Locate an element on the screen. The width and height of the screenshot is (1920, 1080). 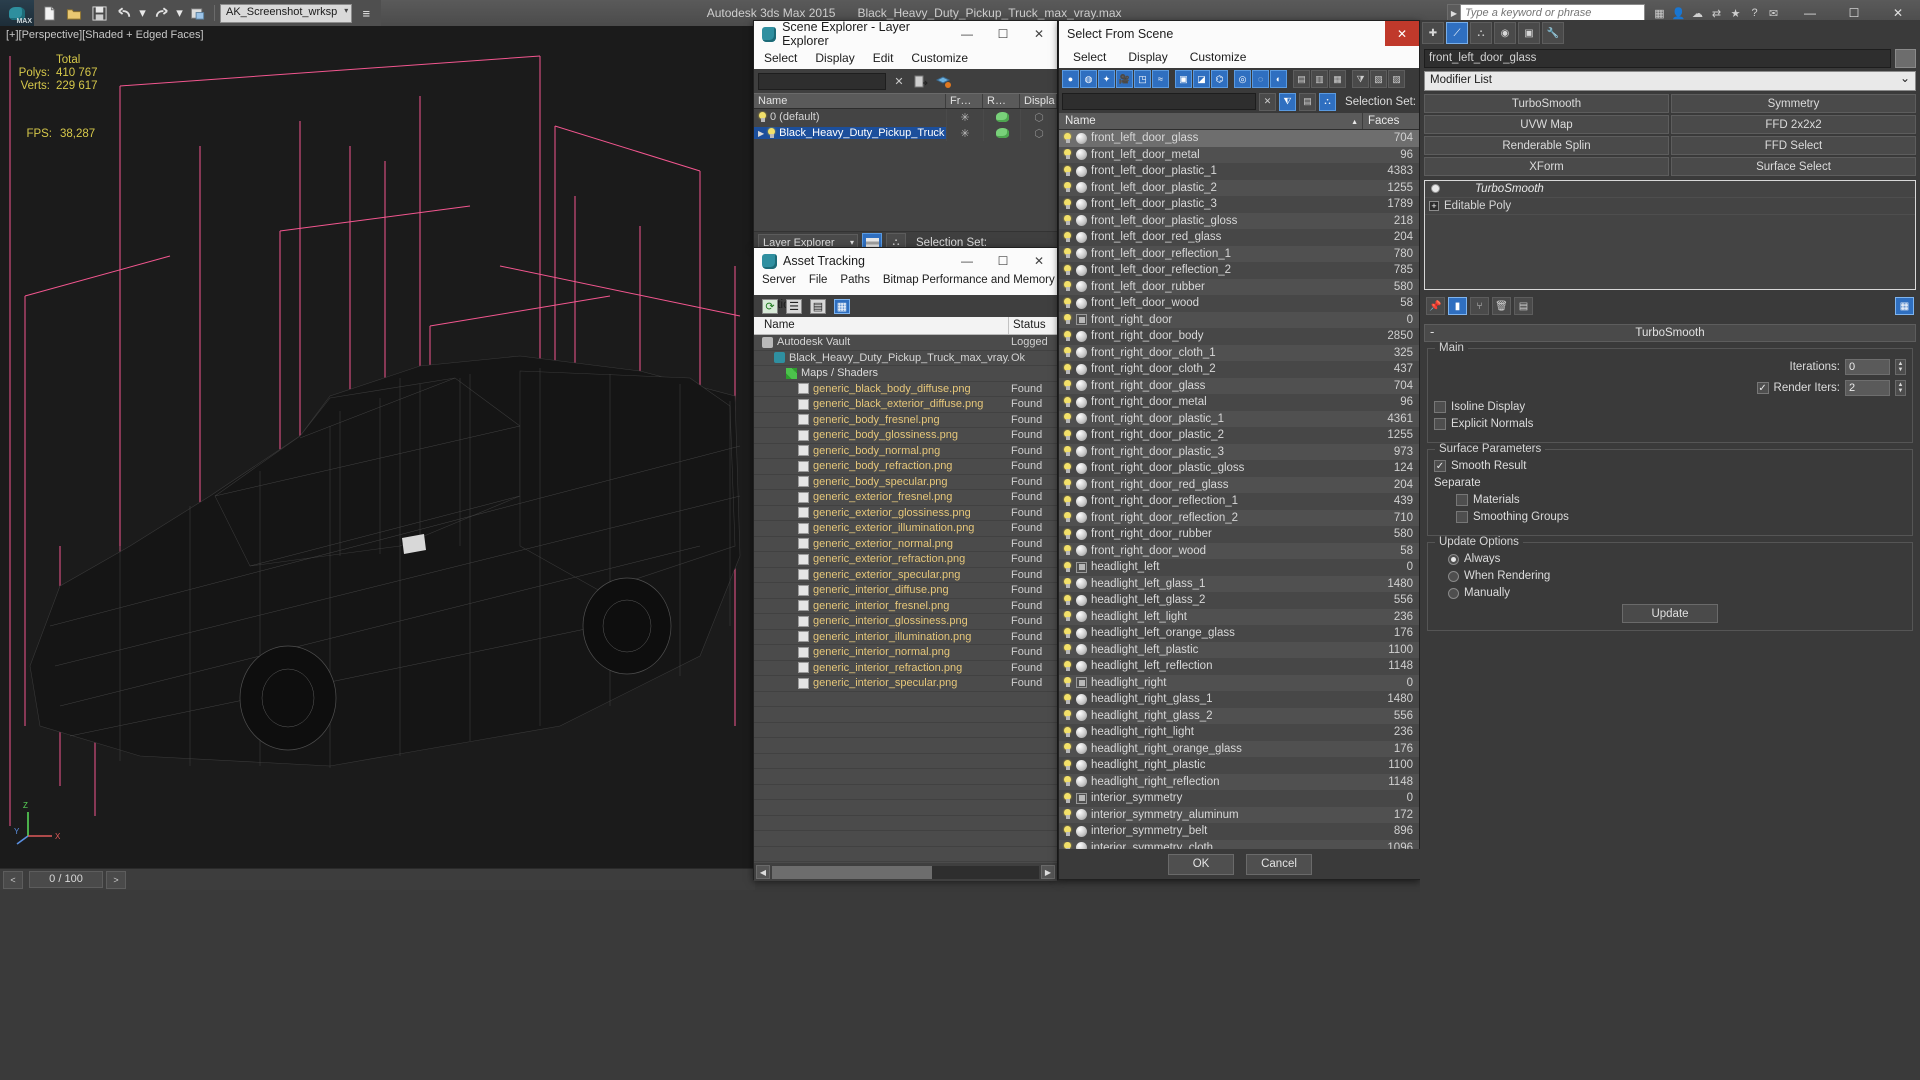
sfs-menu-customize: Customize is located at coordinates (1218, 57).